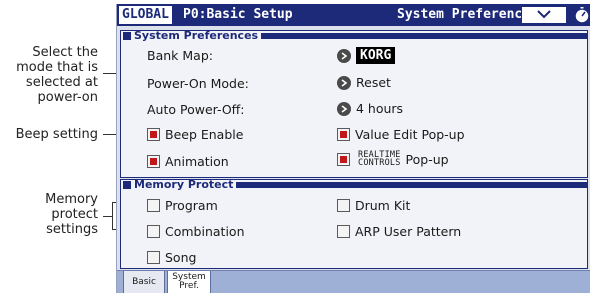 This screenshot has height=293, width=590. I want to click on power-on-mode-value: Reset, so click(373, 82).